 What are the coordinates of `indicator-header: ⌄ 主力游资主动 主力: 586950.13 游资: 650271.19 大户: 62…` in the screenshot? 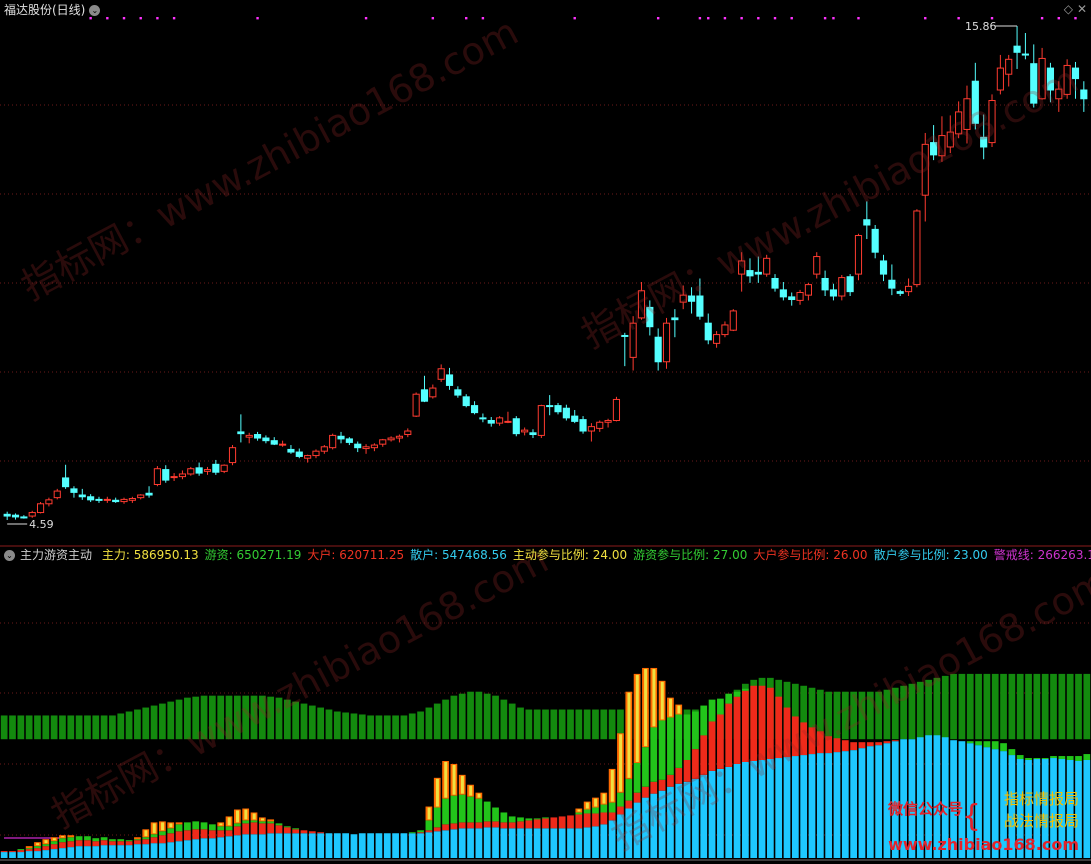 It's located at (547, 555).